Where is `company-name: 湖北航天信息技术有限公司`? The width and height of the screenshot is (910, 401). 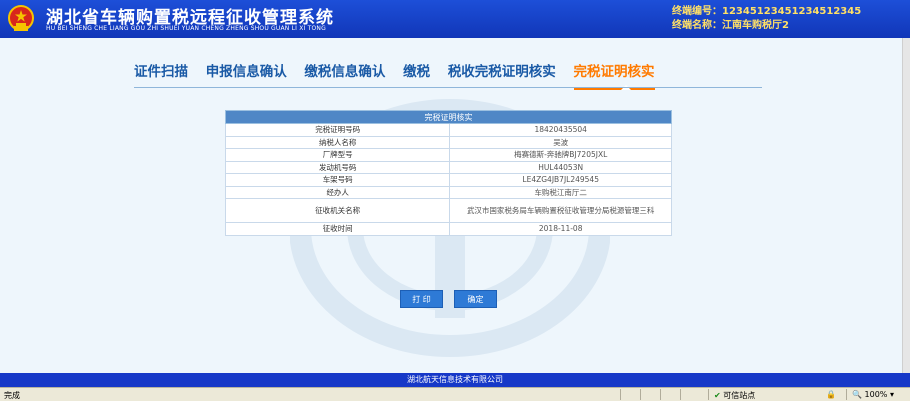 company-name: 湖北航天信息技术有限公司 is located at coordinates (455, 379).